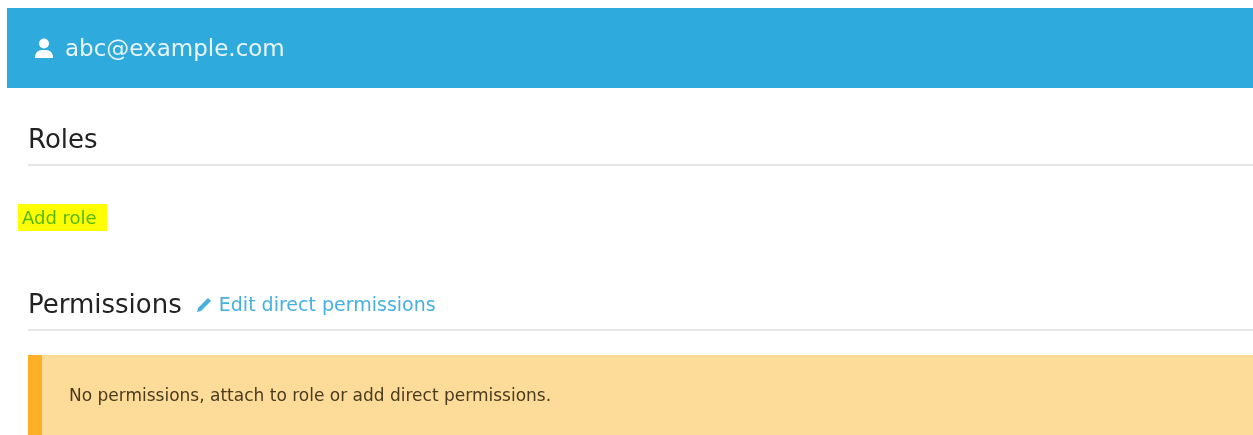 This screenshot has width=1253, height=435. Describe the element at coordinates (204, 304) in the screenshot. I see `pencil-icon` at that location.